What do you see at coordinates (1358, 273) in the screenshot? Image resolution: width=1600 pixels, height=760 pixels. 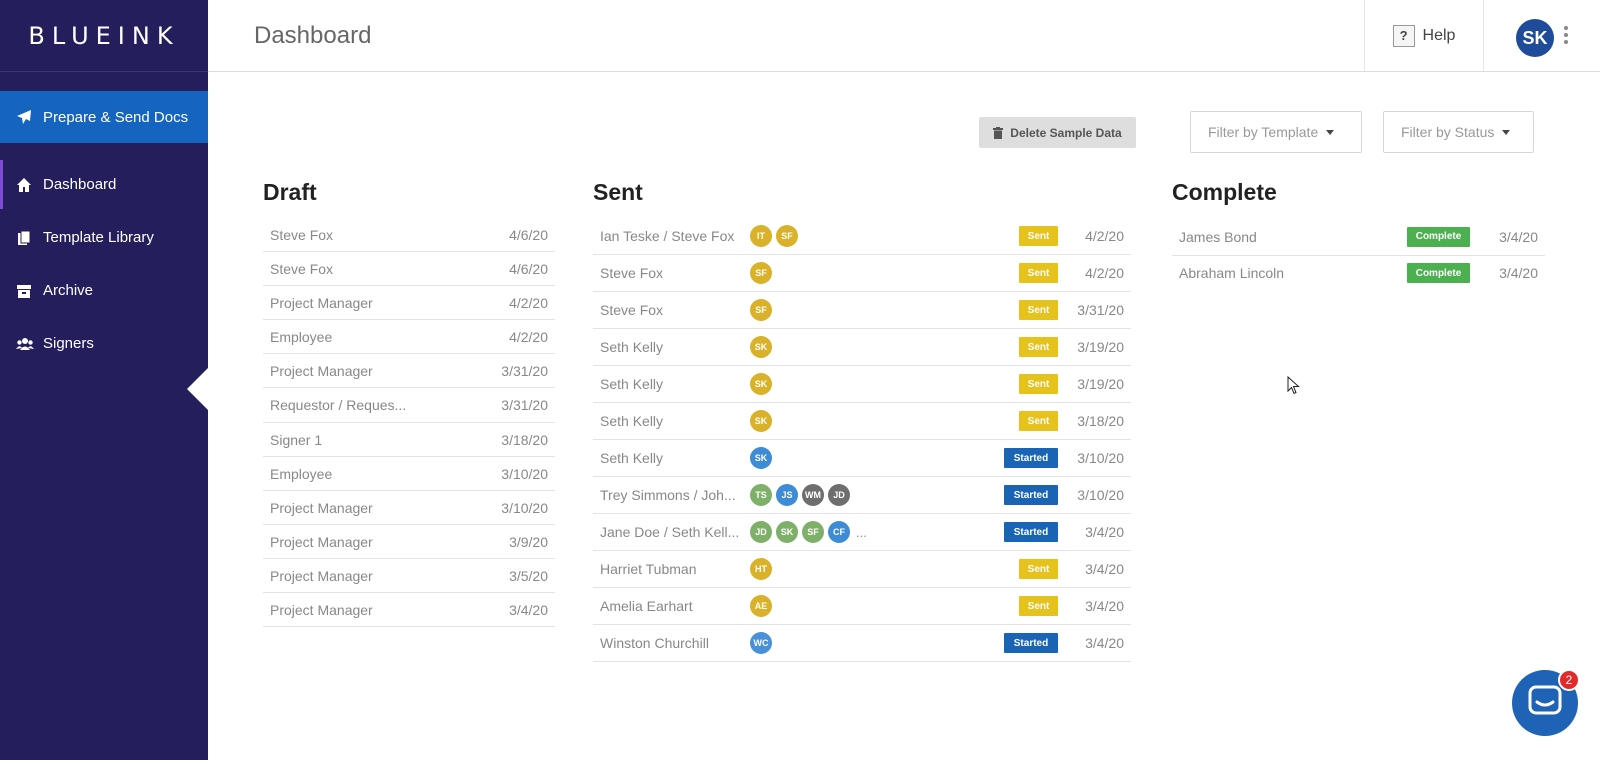 I see `complete-row: Abraham Lincoln Complete 3/4/20` at bounding box center [1358, 273].